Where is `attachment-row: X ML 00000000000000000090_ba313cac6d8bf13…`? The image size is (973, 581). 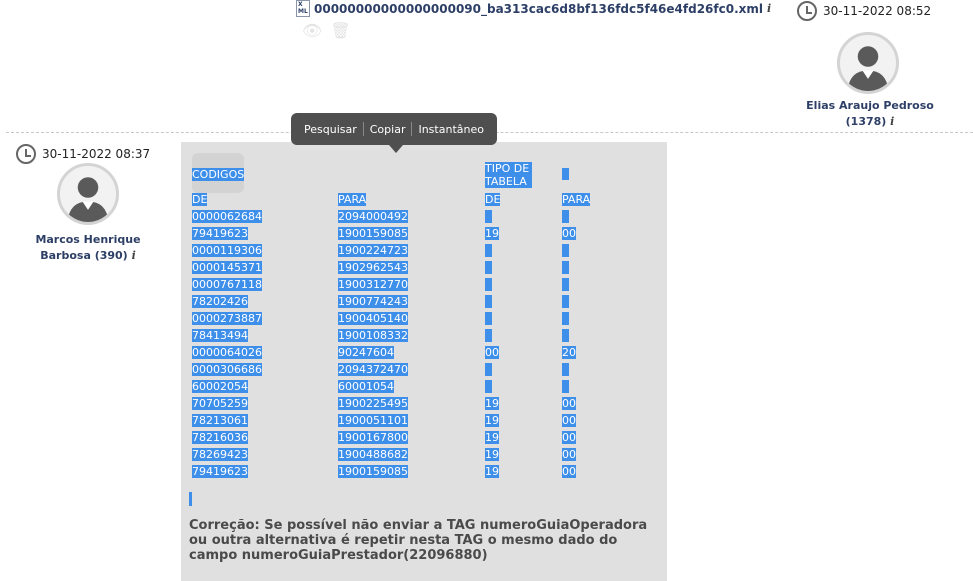 attachment-row: X ML 00000000000000000090_ba313cac6d8bf13… is located at coordinates (533, 8).